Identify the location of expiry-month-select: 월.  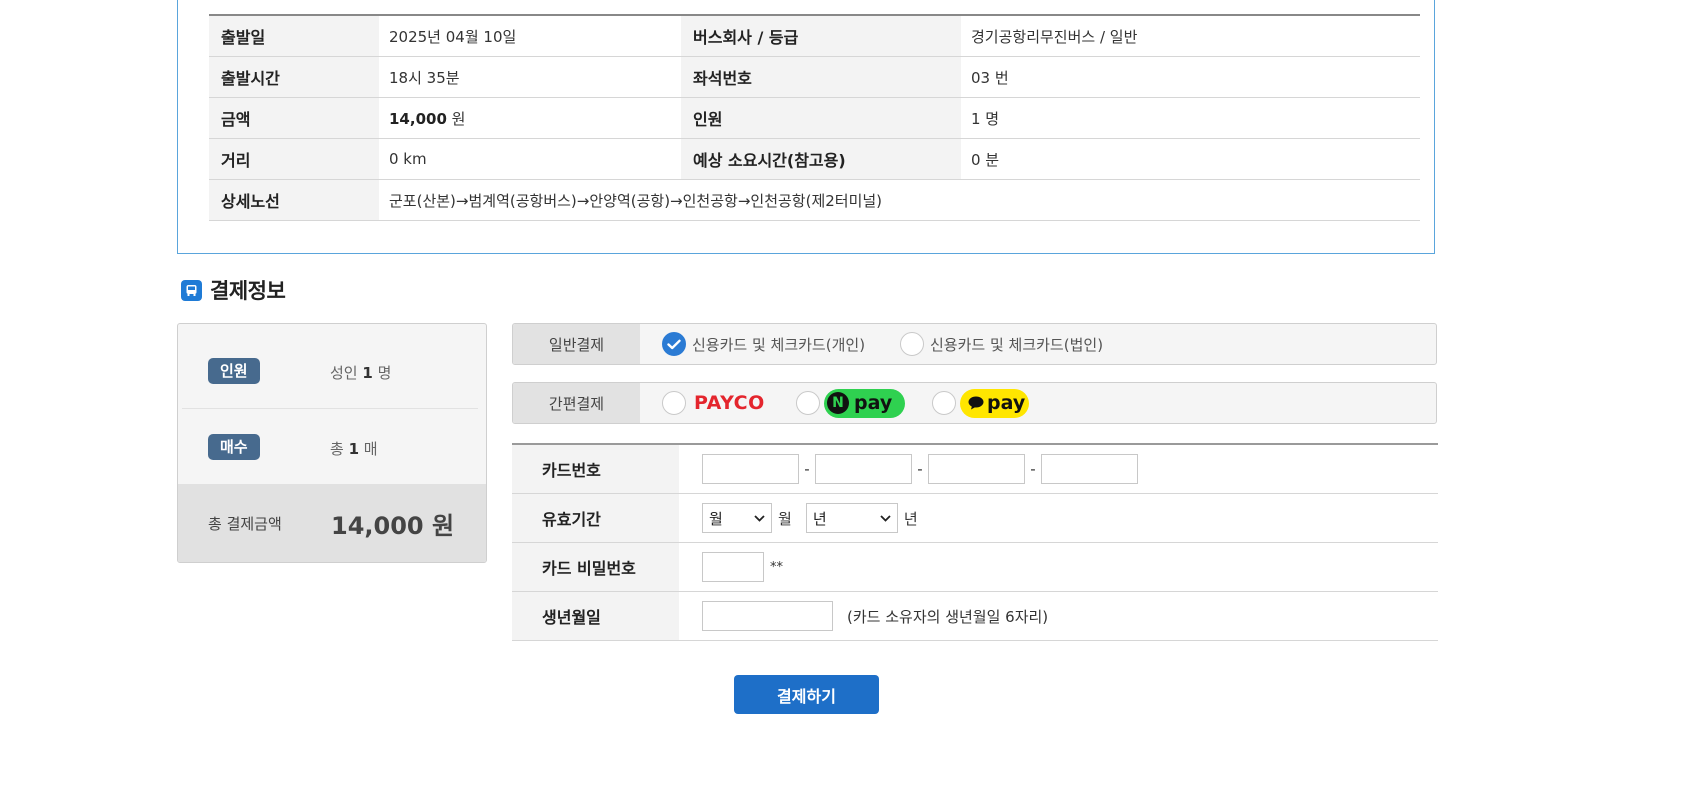
(737, 518).